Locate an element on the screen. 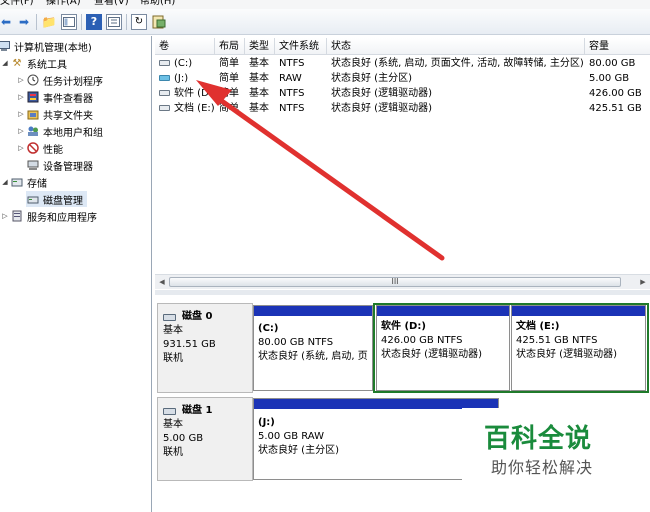 The width and height of the screenshot is (650, 512). tree-item-performance: ▷ 性能 is located at coordinates (39, 148).